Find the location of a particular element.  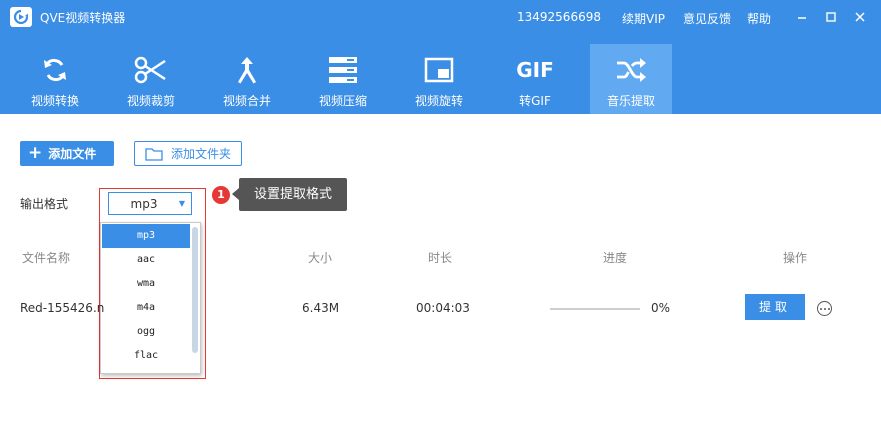

dropdown-scrollbar is located at coordinates (195, 290).